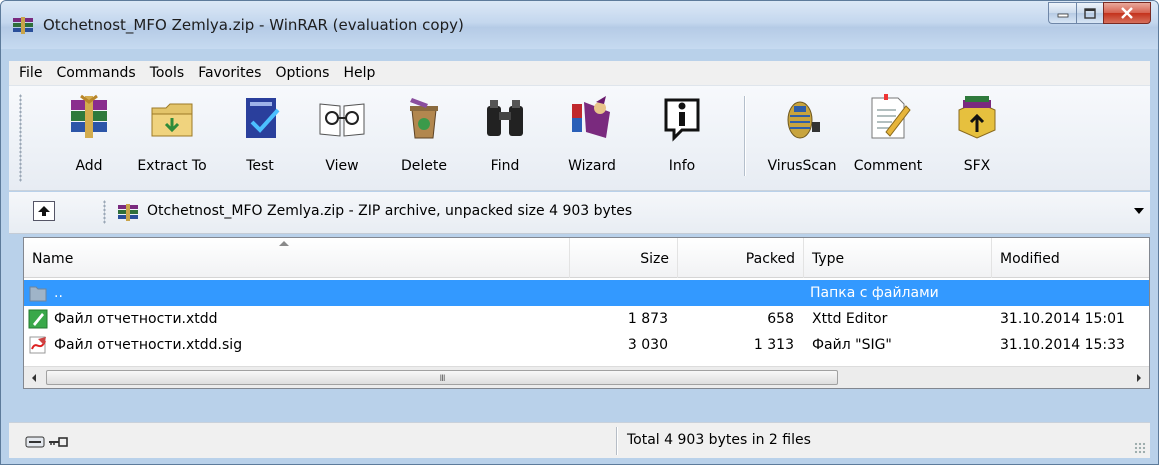 The height and width of the screenshot is (465, 1159). What do you see at coordinates (263, 118) in the screenshot?
I see `test-icon` at bounding box center [263, 118].